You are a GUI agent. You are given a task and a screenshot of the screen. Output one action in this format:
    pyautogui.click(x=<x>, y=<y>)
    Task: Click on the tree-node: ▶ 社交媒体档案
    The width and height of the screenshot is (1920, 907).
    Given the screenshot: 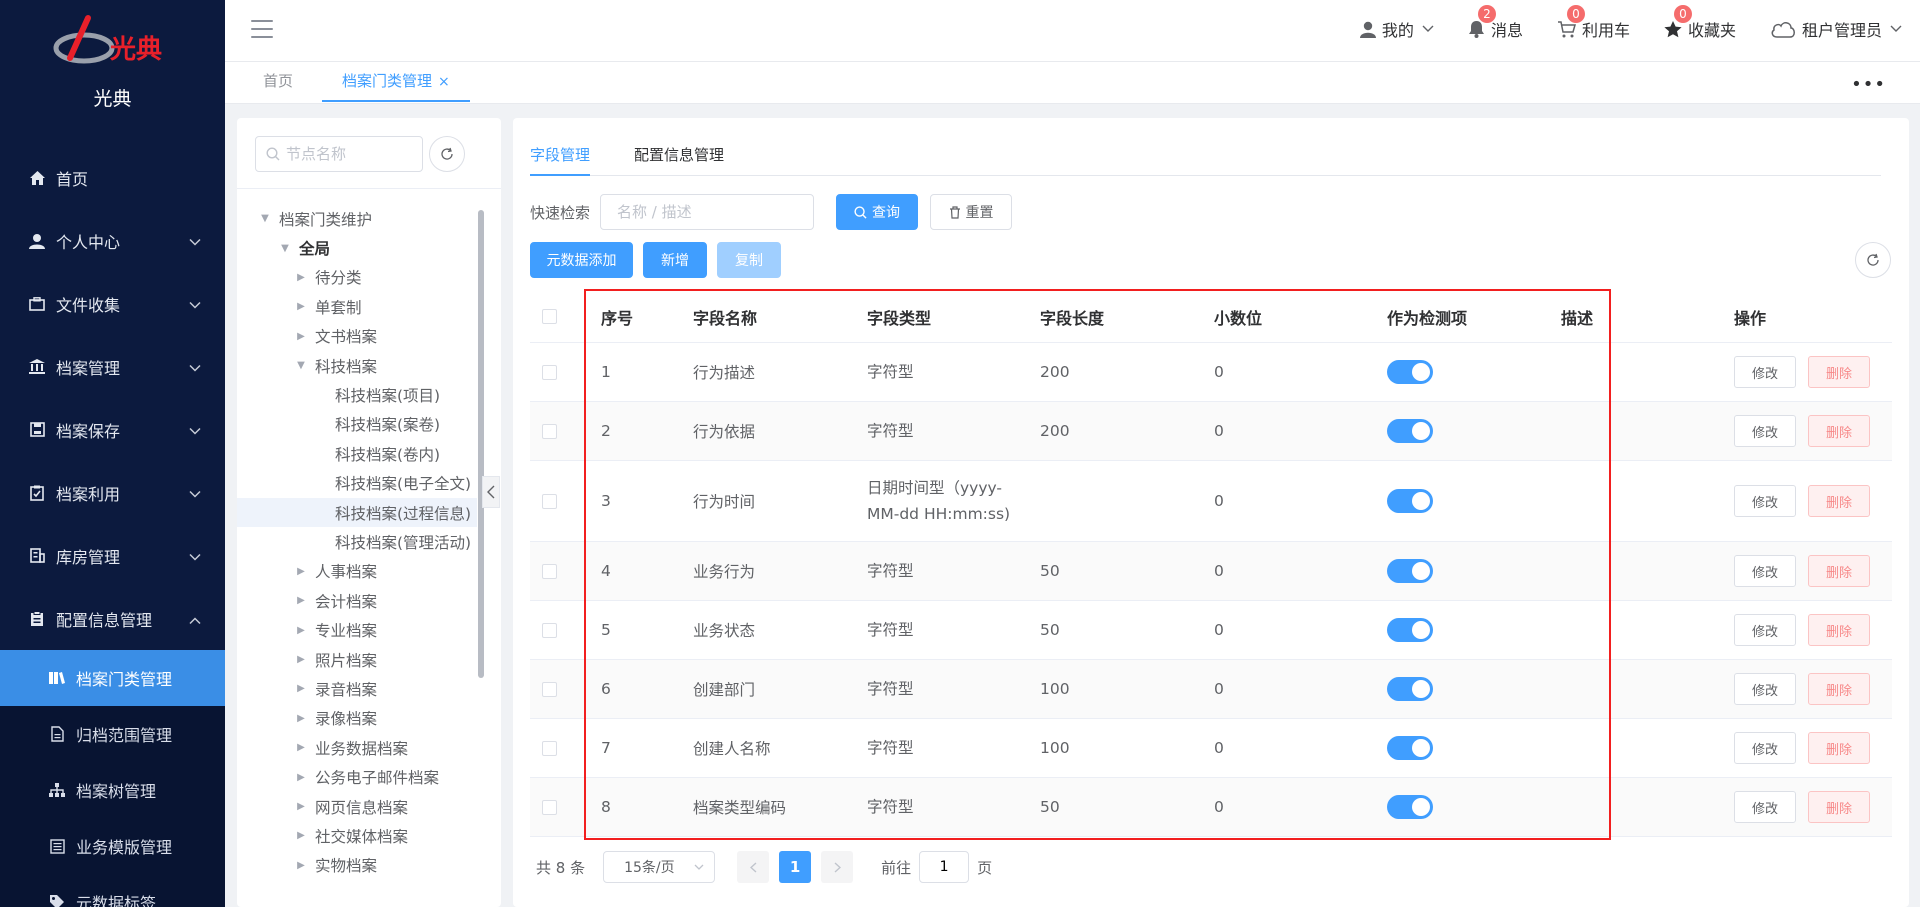 What is the action you would take?
    pyautogui.click(x=357, y=835)
    